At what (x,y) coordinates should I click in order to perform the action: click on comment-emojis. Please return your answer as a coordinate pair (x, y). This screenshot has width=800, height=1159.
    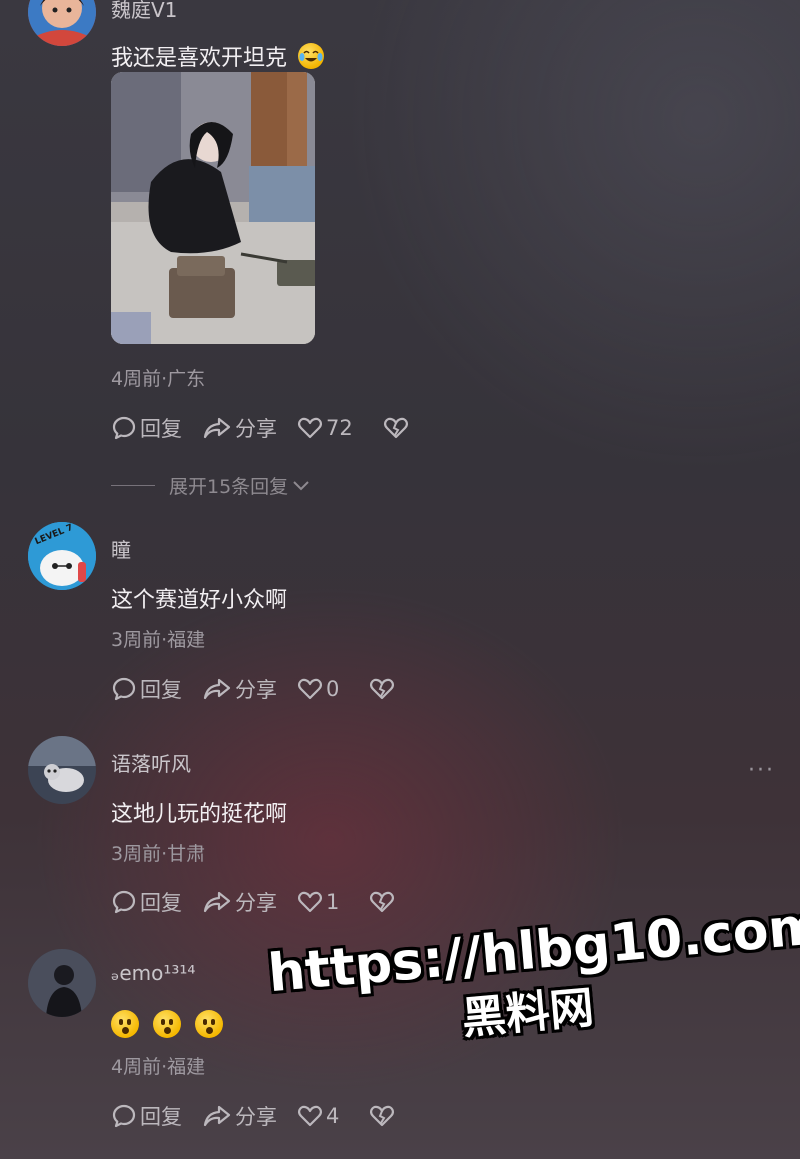
    Looking at the image, I should click on (174, 1024).